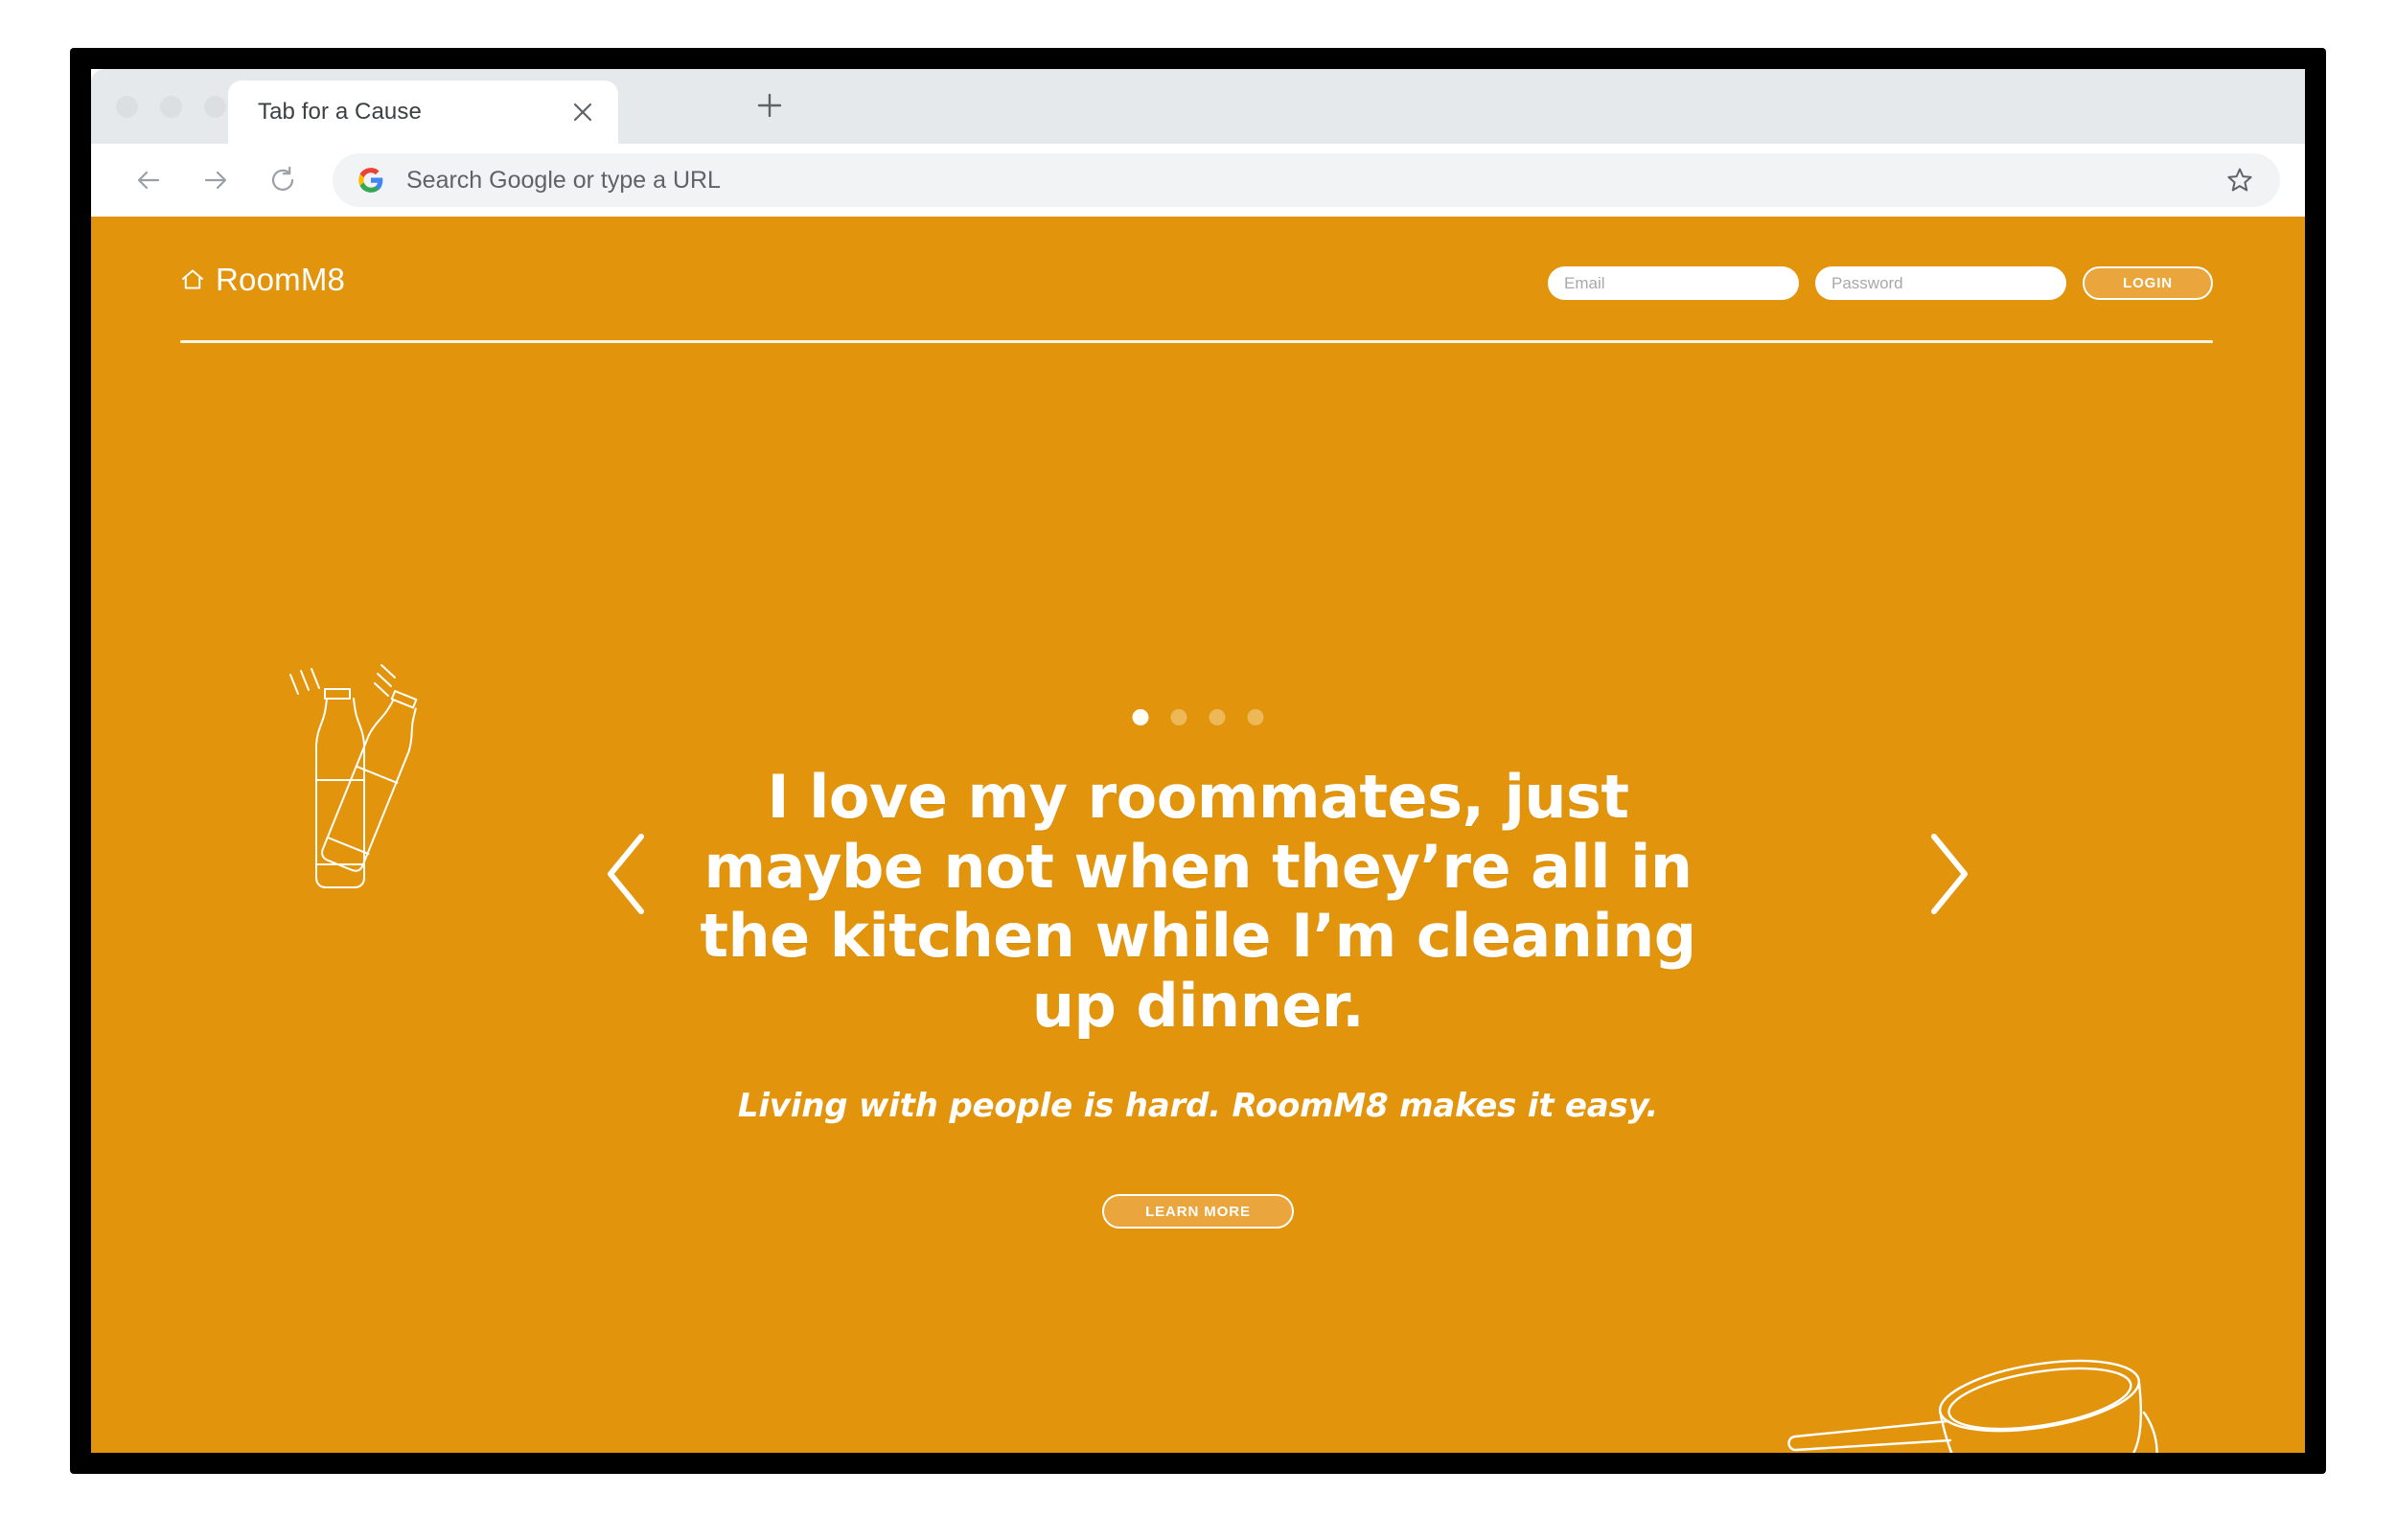  I want to click on bookmark-star-icon, so click(2239, 180).